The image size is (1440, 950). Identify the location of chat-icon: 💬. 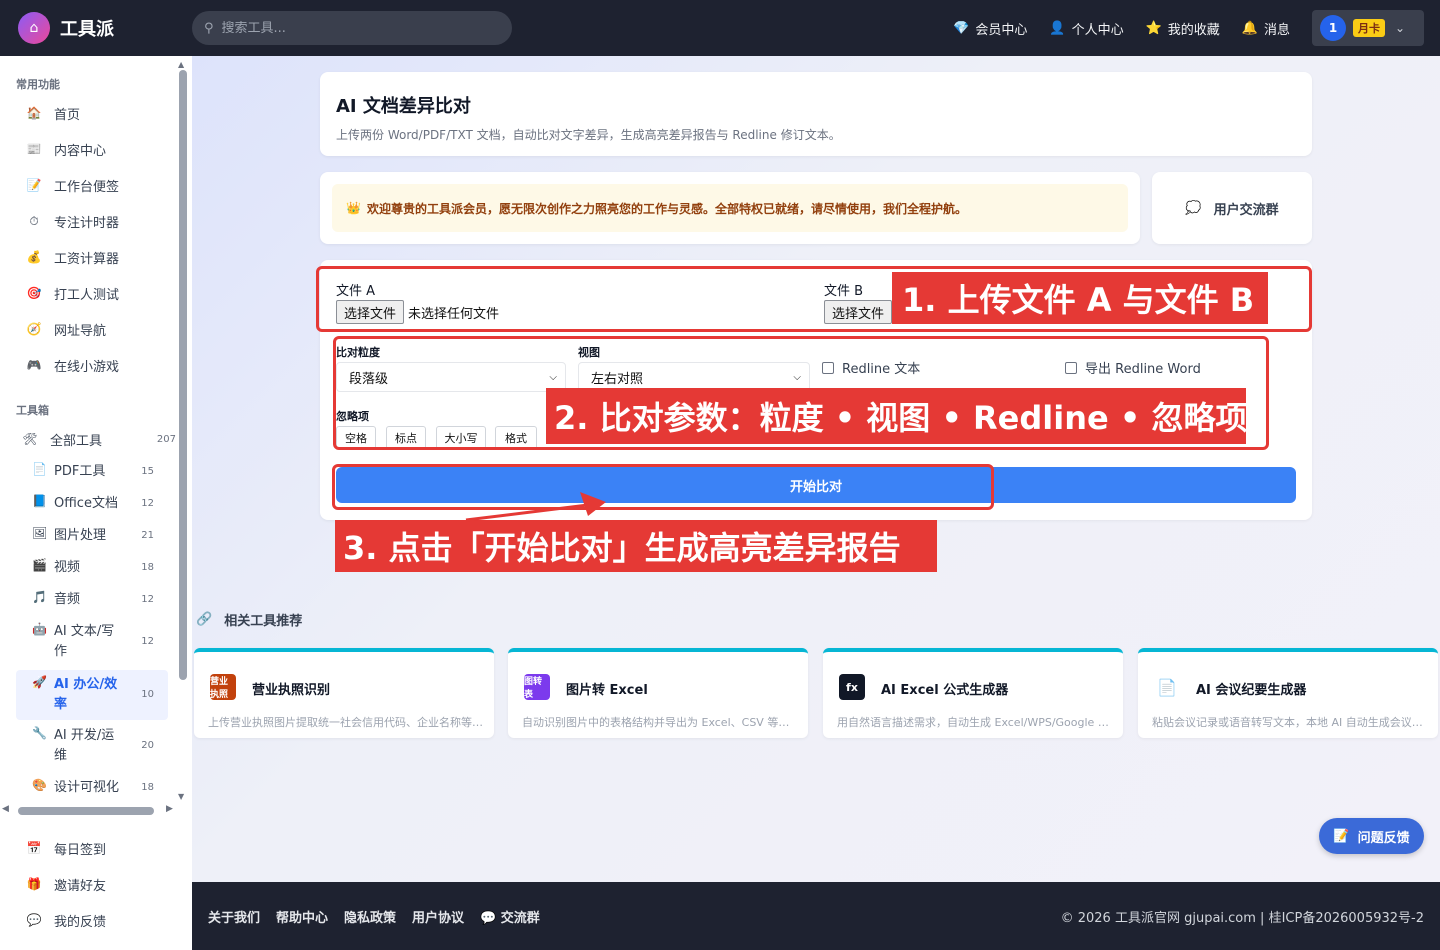
(34, 920).